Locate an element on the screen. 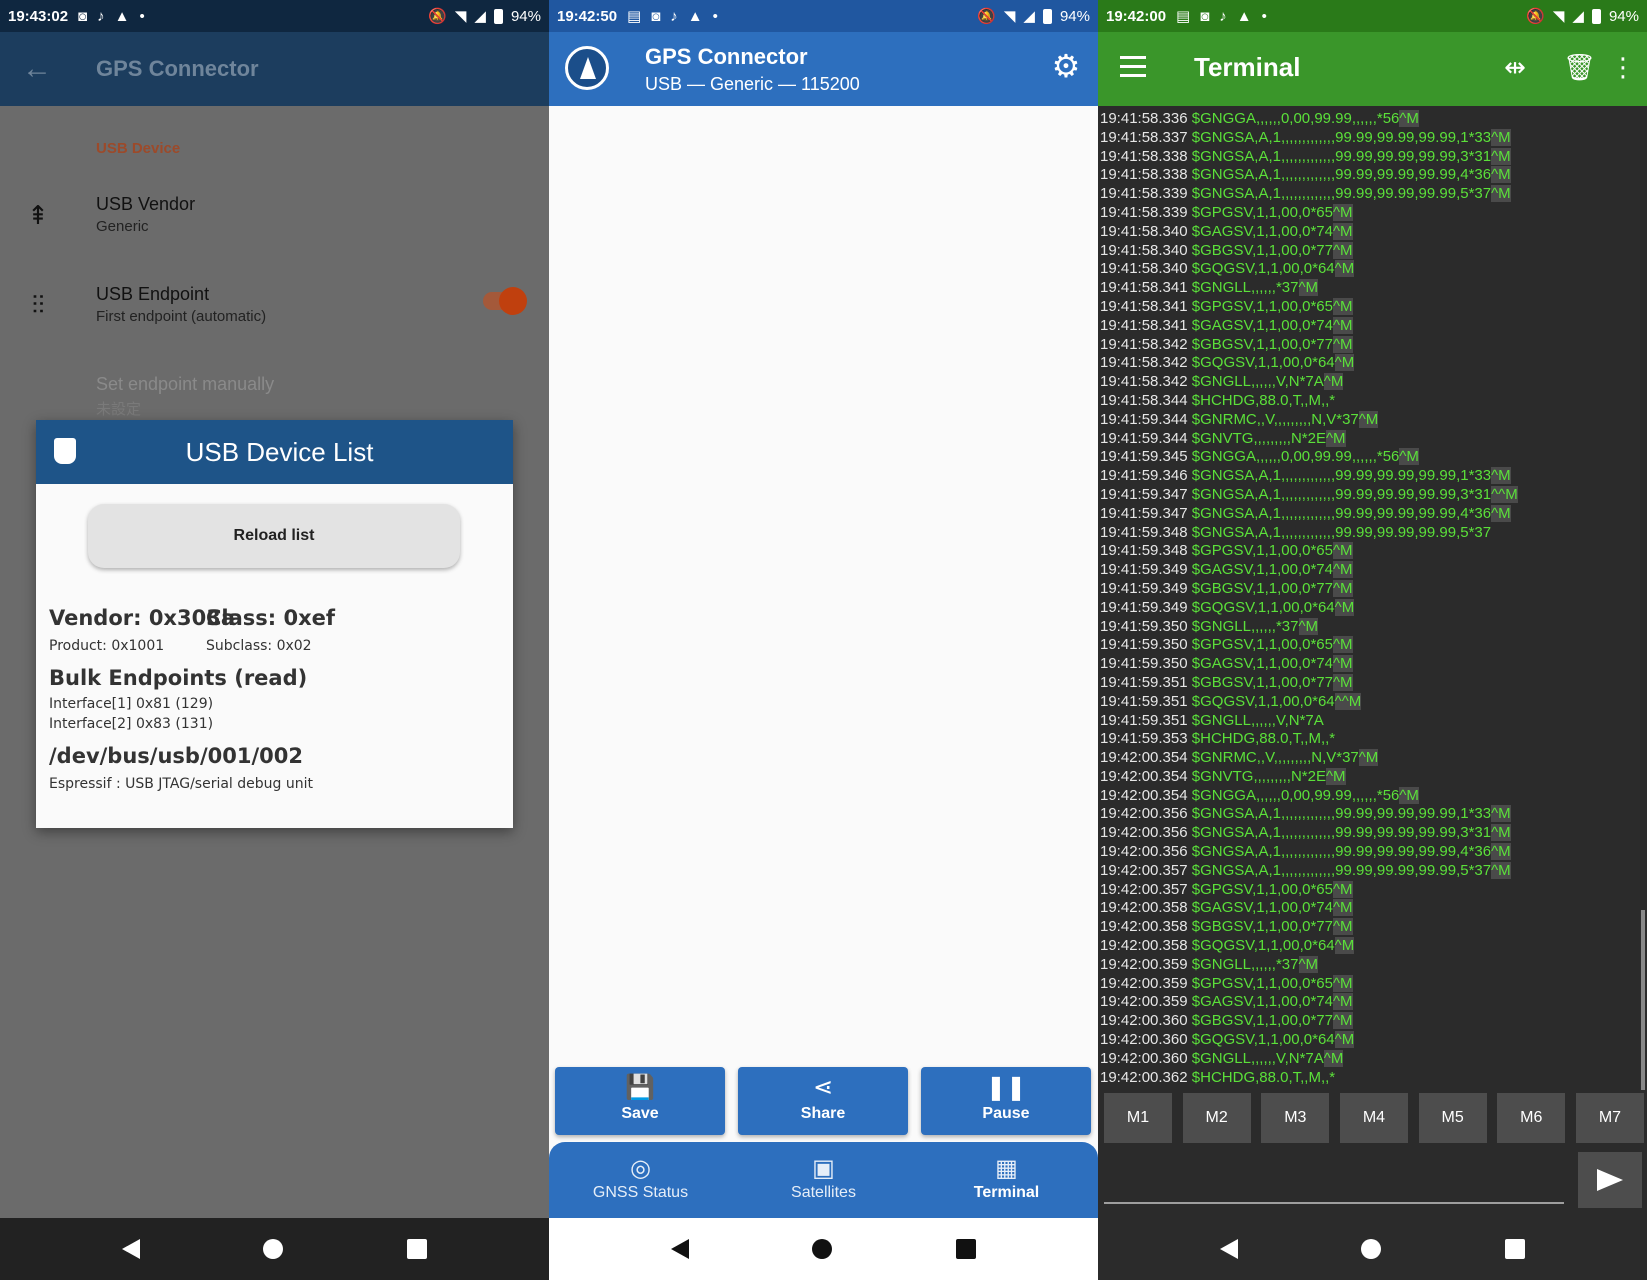 The width and height of the screenshot is (1647, 1280). log-timestamp: 19:41:59.349 is located at coordinates (1144, 607).